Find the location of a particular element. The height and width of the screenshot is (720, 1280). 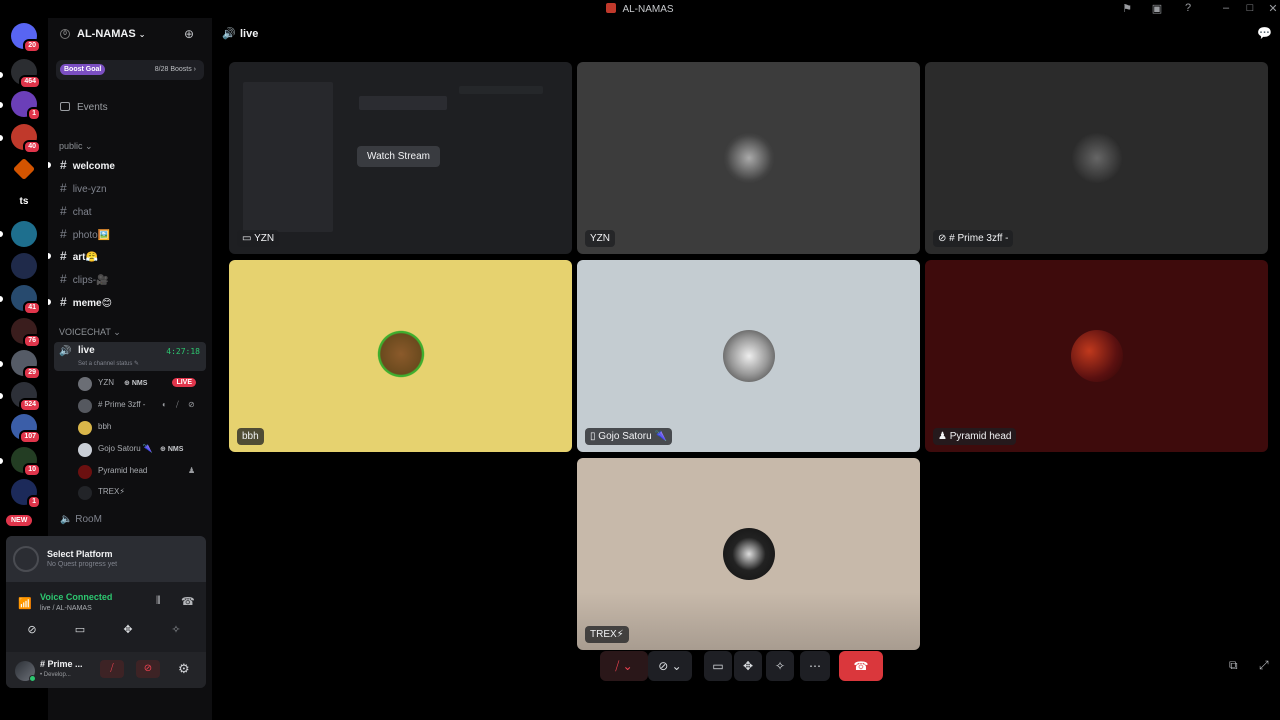

tile-name-tag: bbh is located at coordinates (250, 436).